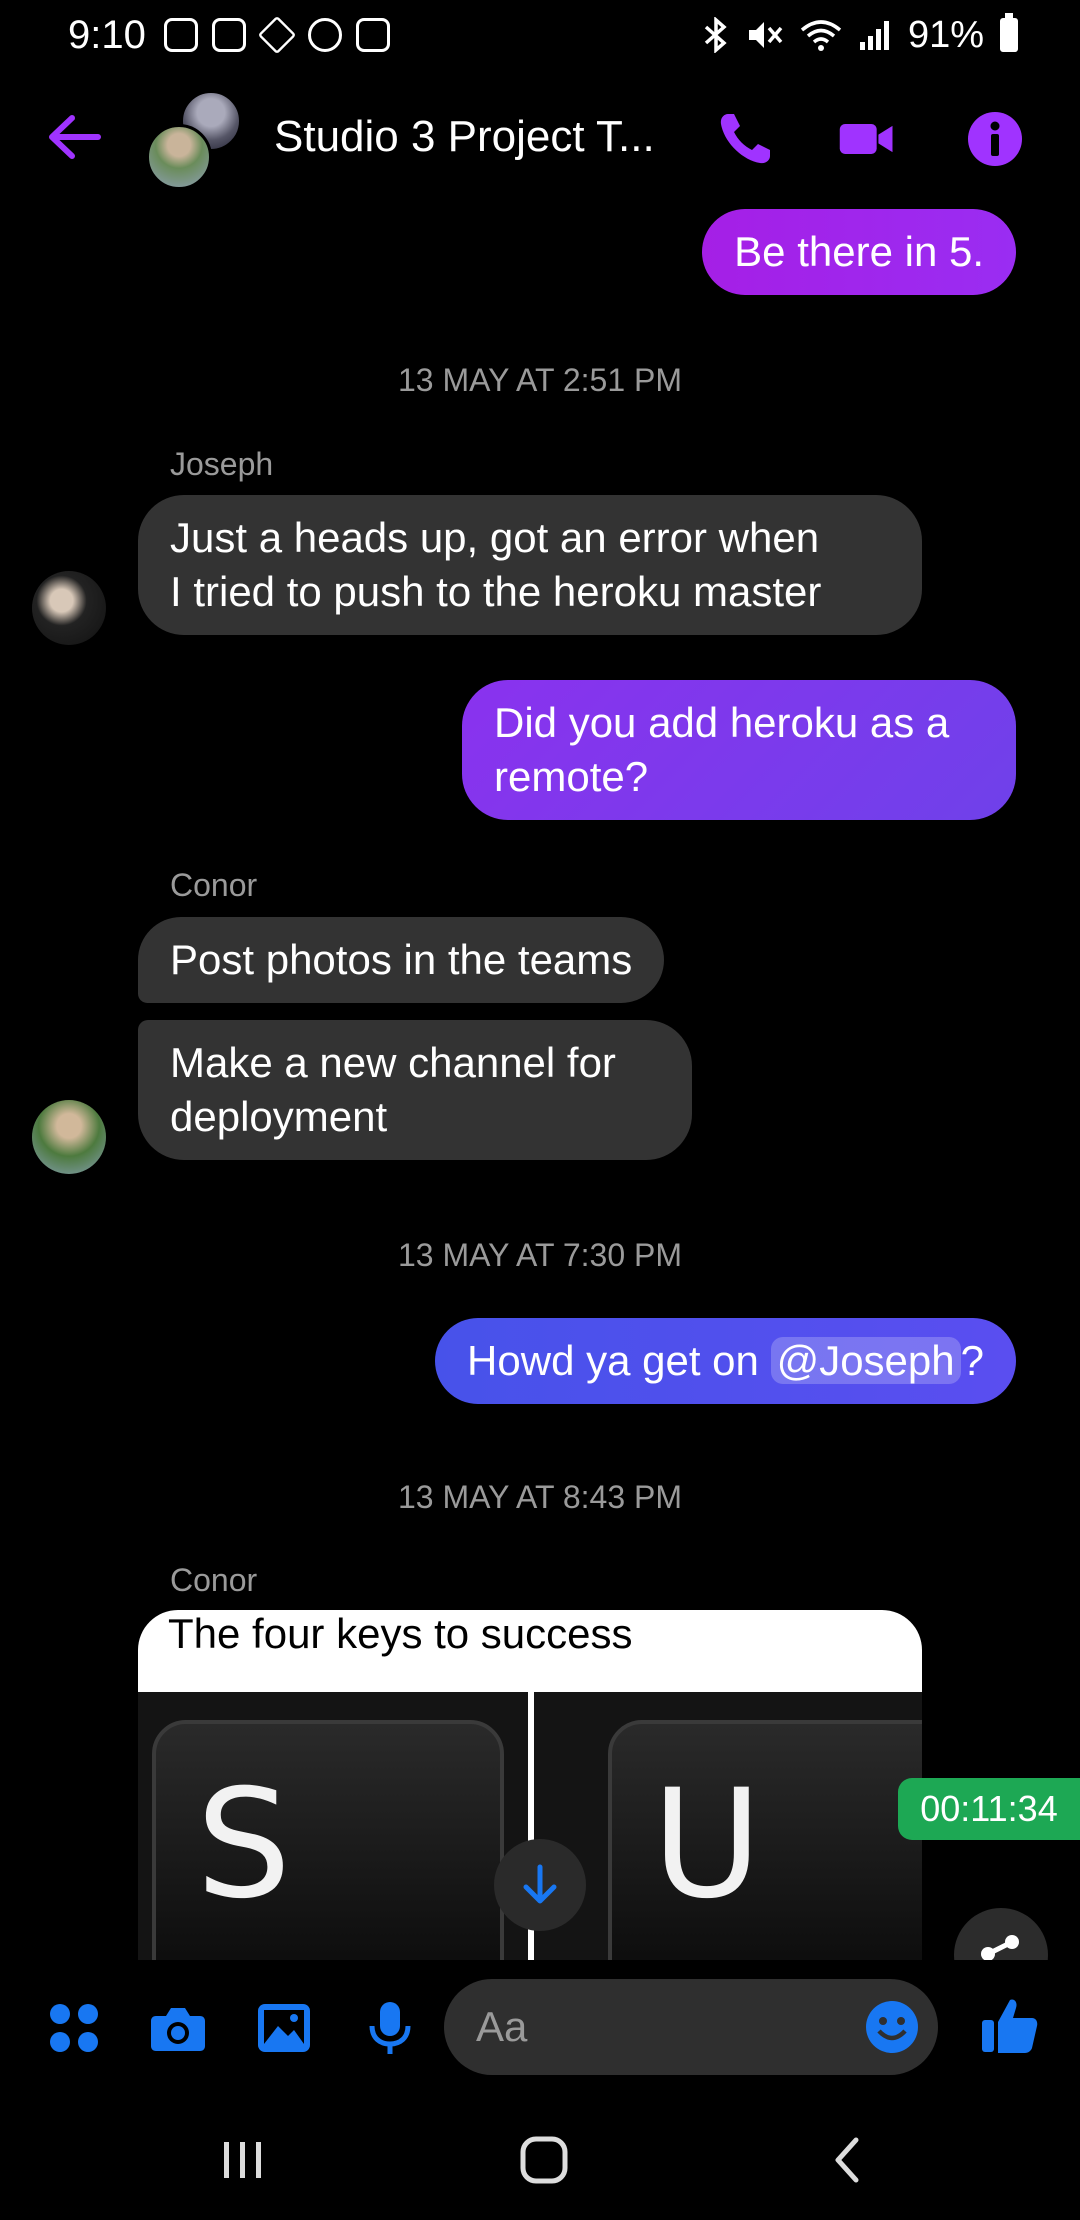  I want to click on emoji-icon, so click(892, 2027).